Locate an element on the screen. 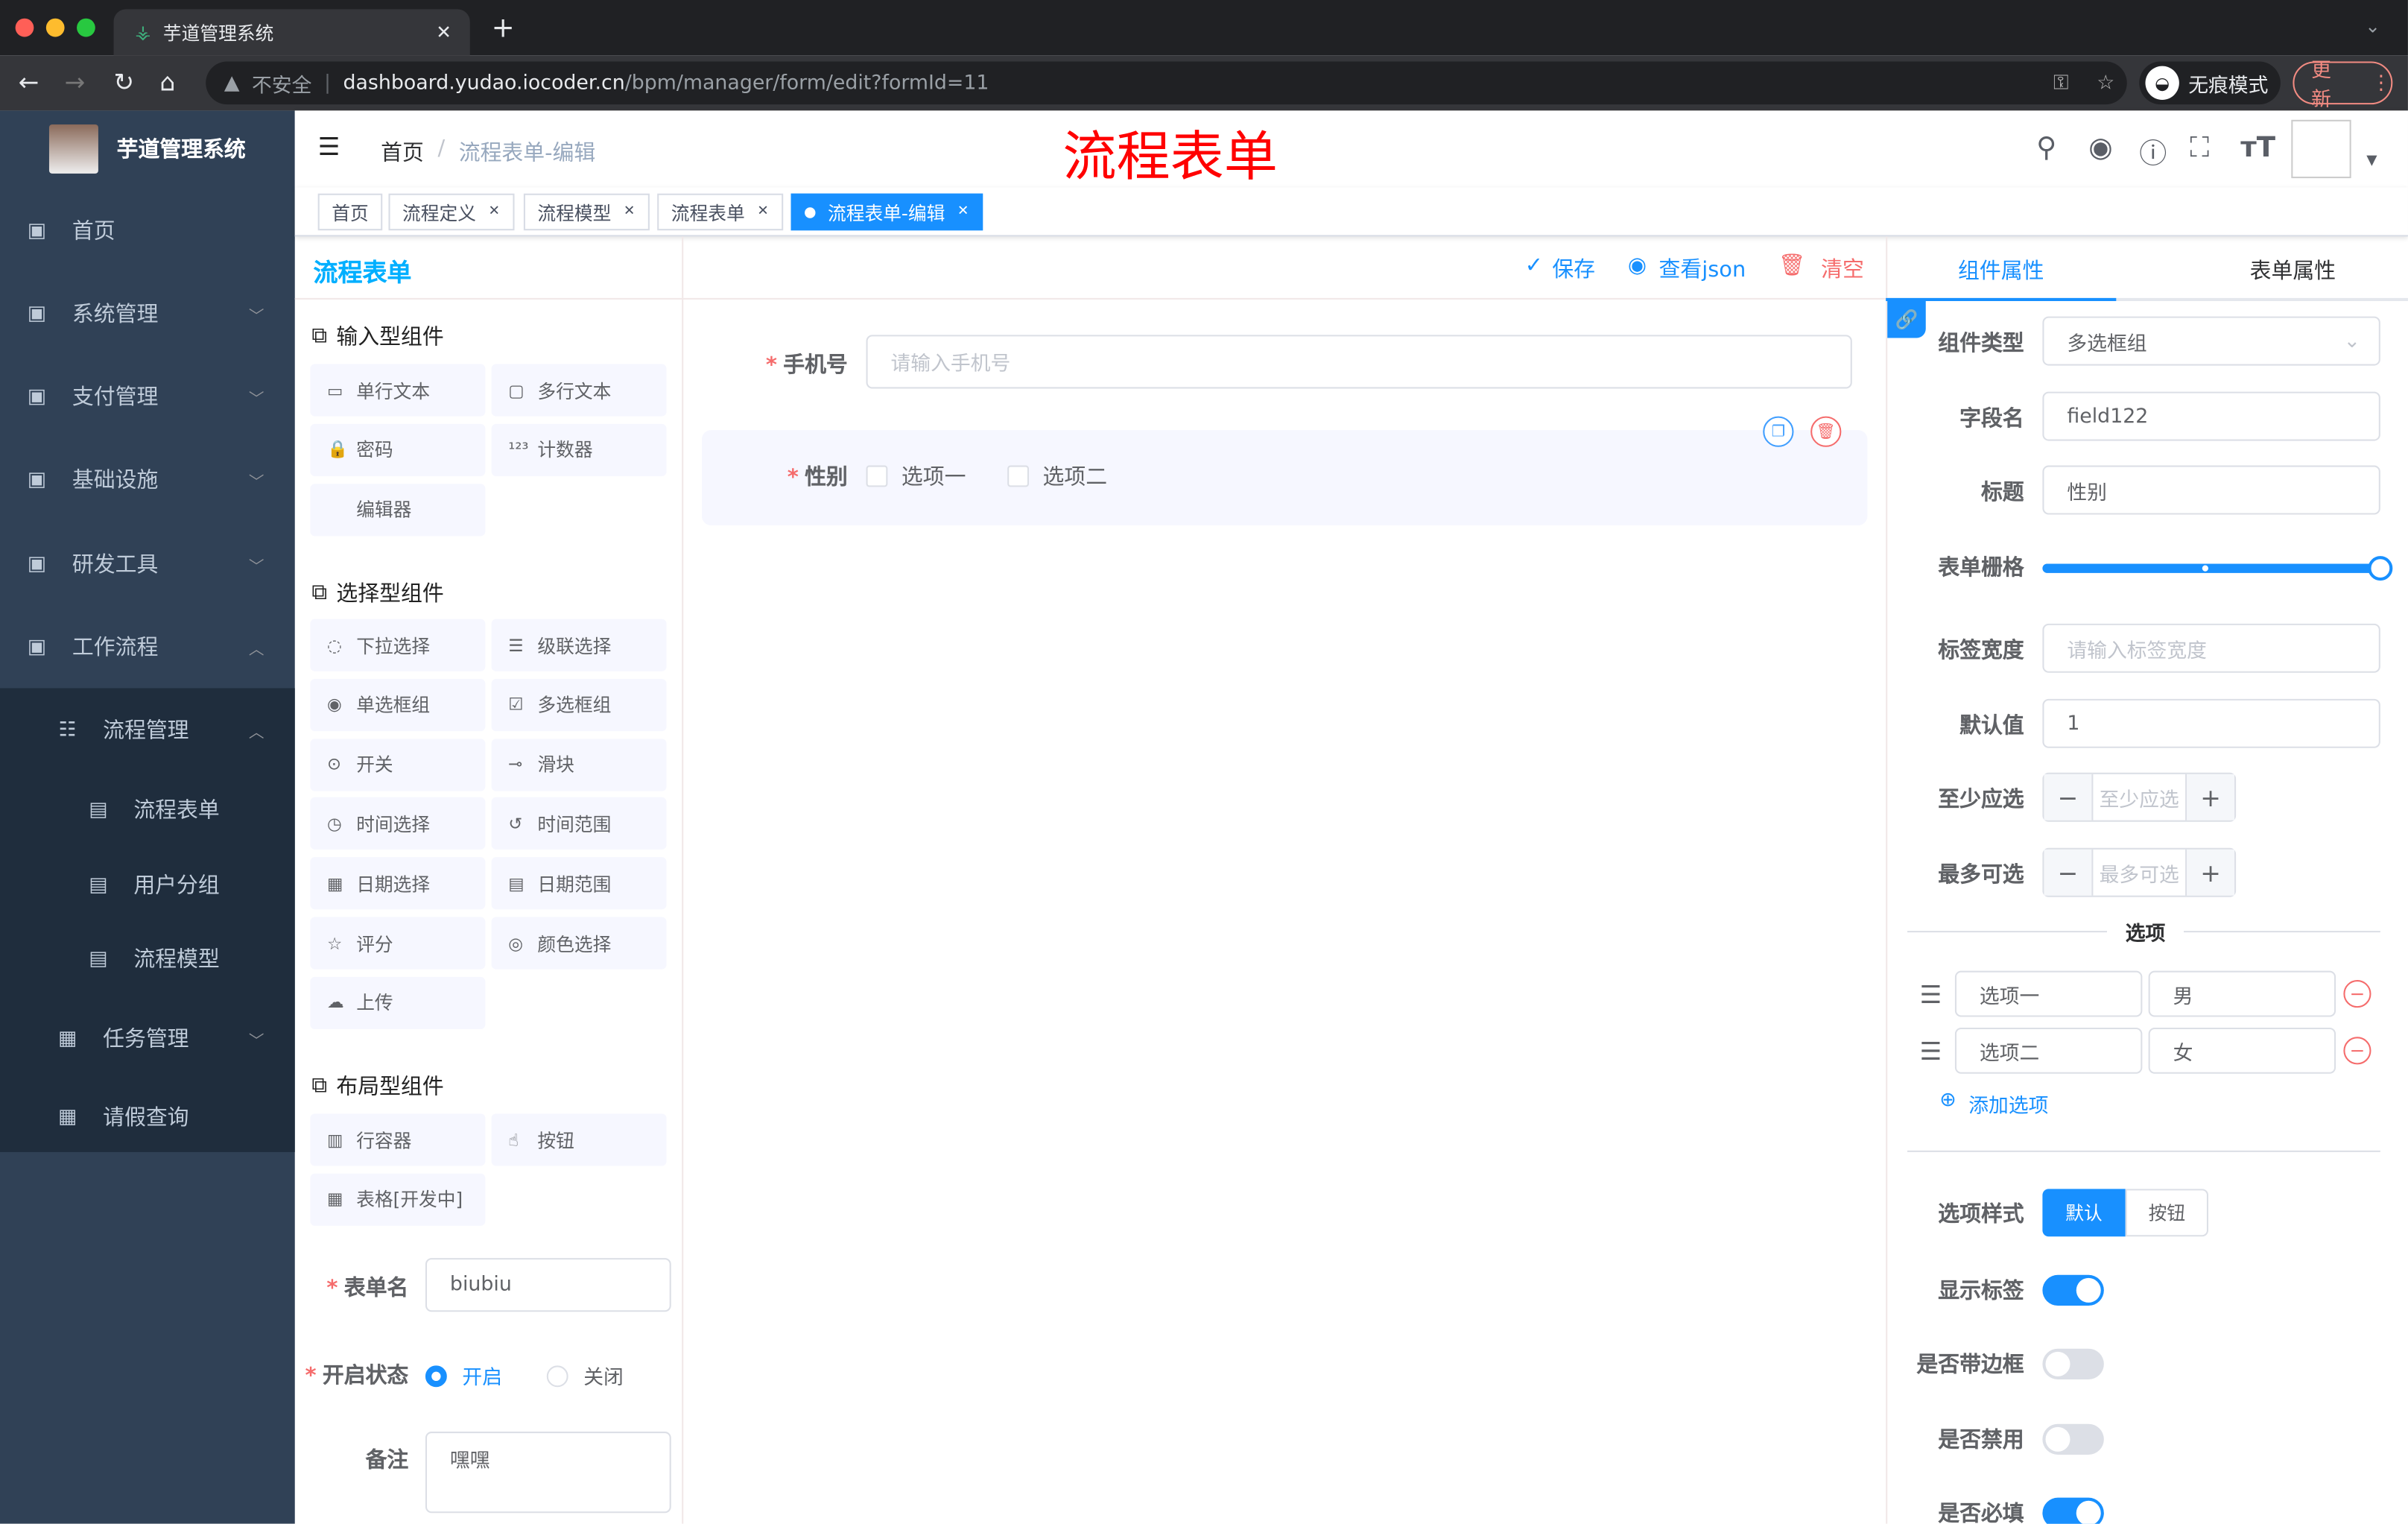  tag-item: 流程表单-编辑 ✕ is located at coordinates (886, 212).